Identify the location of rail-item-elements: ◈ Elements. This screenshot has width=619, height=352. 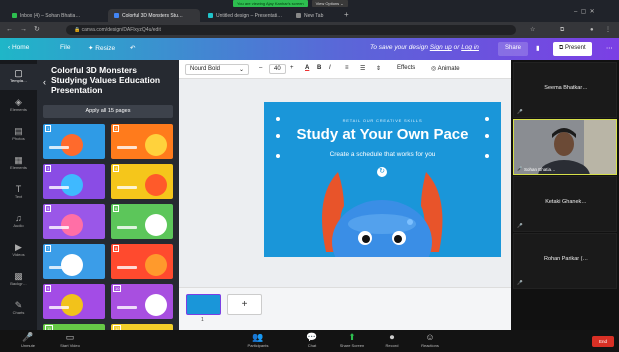
(18, 106).